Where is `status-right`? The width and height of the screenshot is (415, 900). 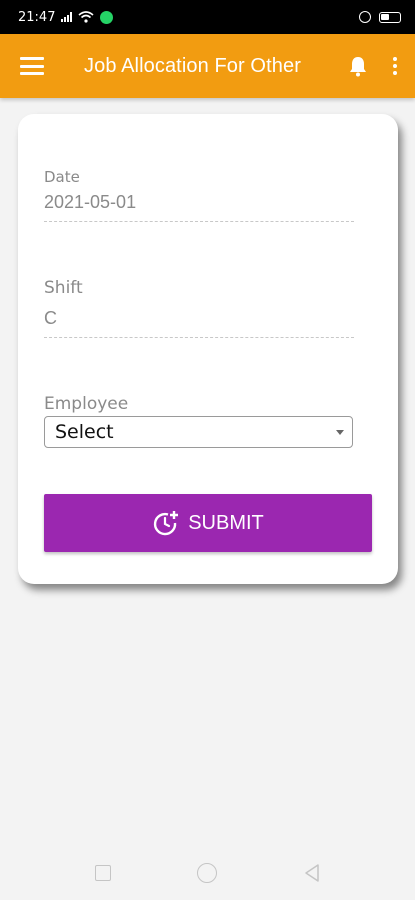
status-right is located at coordinates (380, 17).